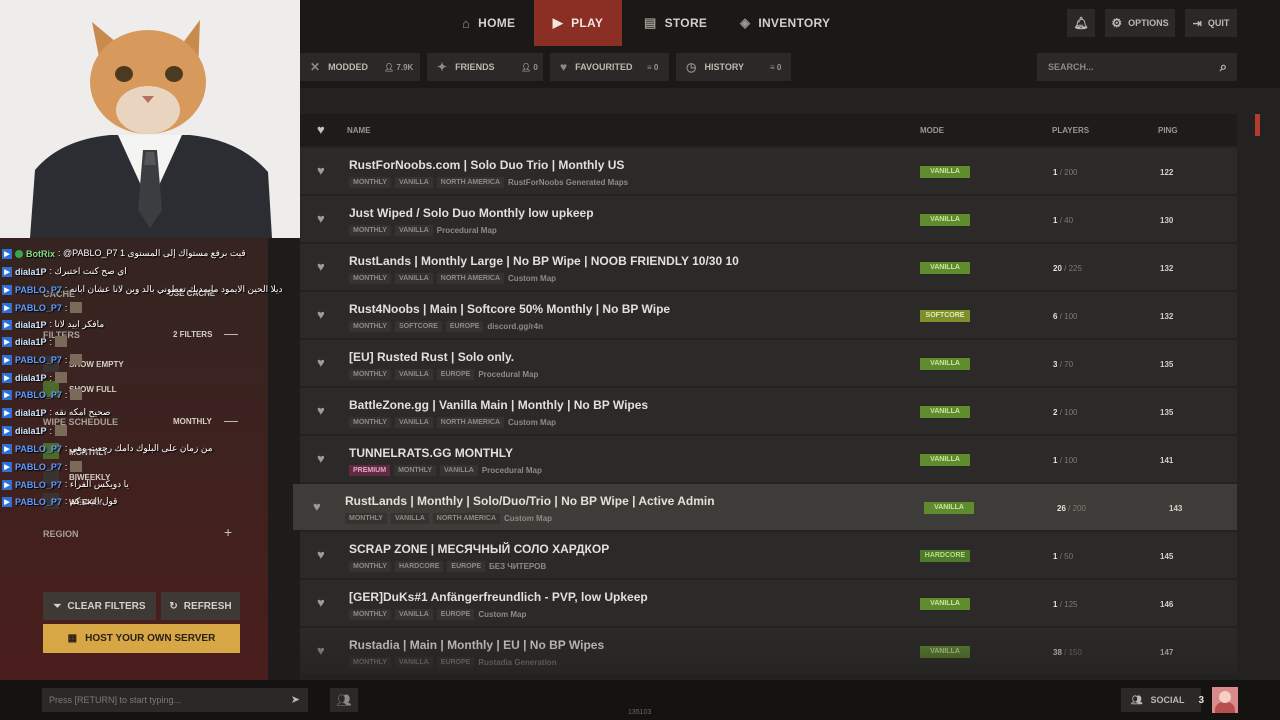  What do you see at coordinates (344, 700) in the screenshot?
I see `add-friend-button: 👥︎` at bounding box center [344, 700].